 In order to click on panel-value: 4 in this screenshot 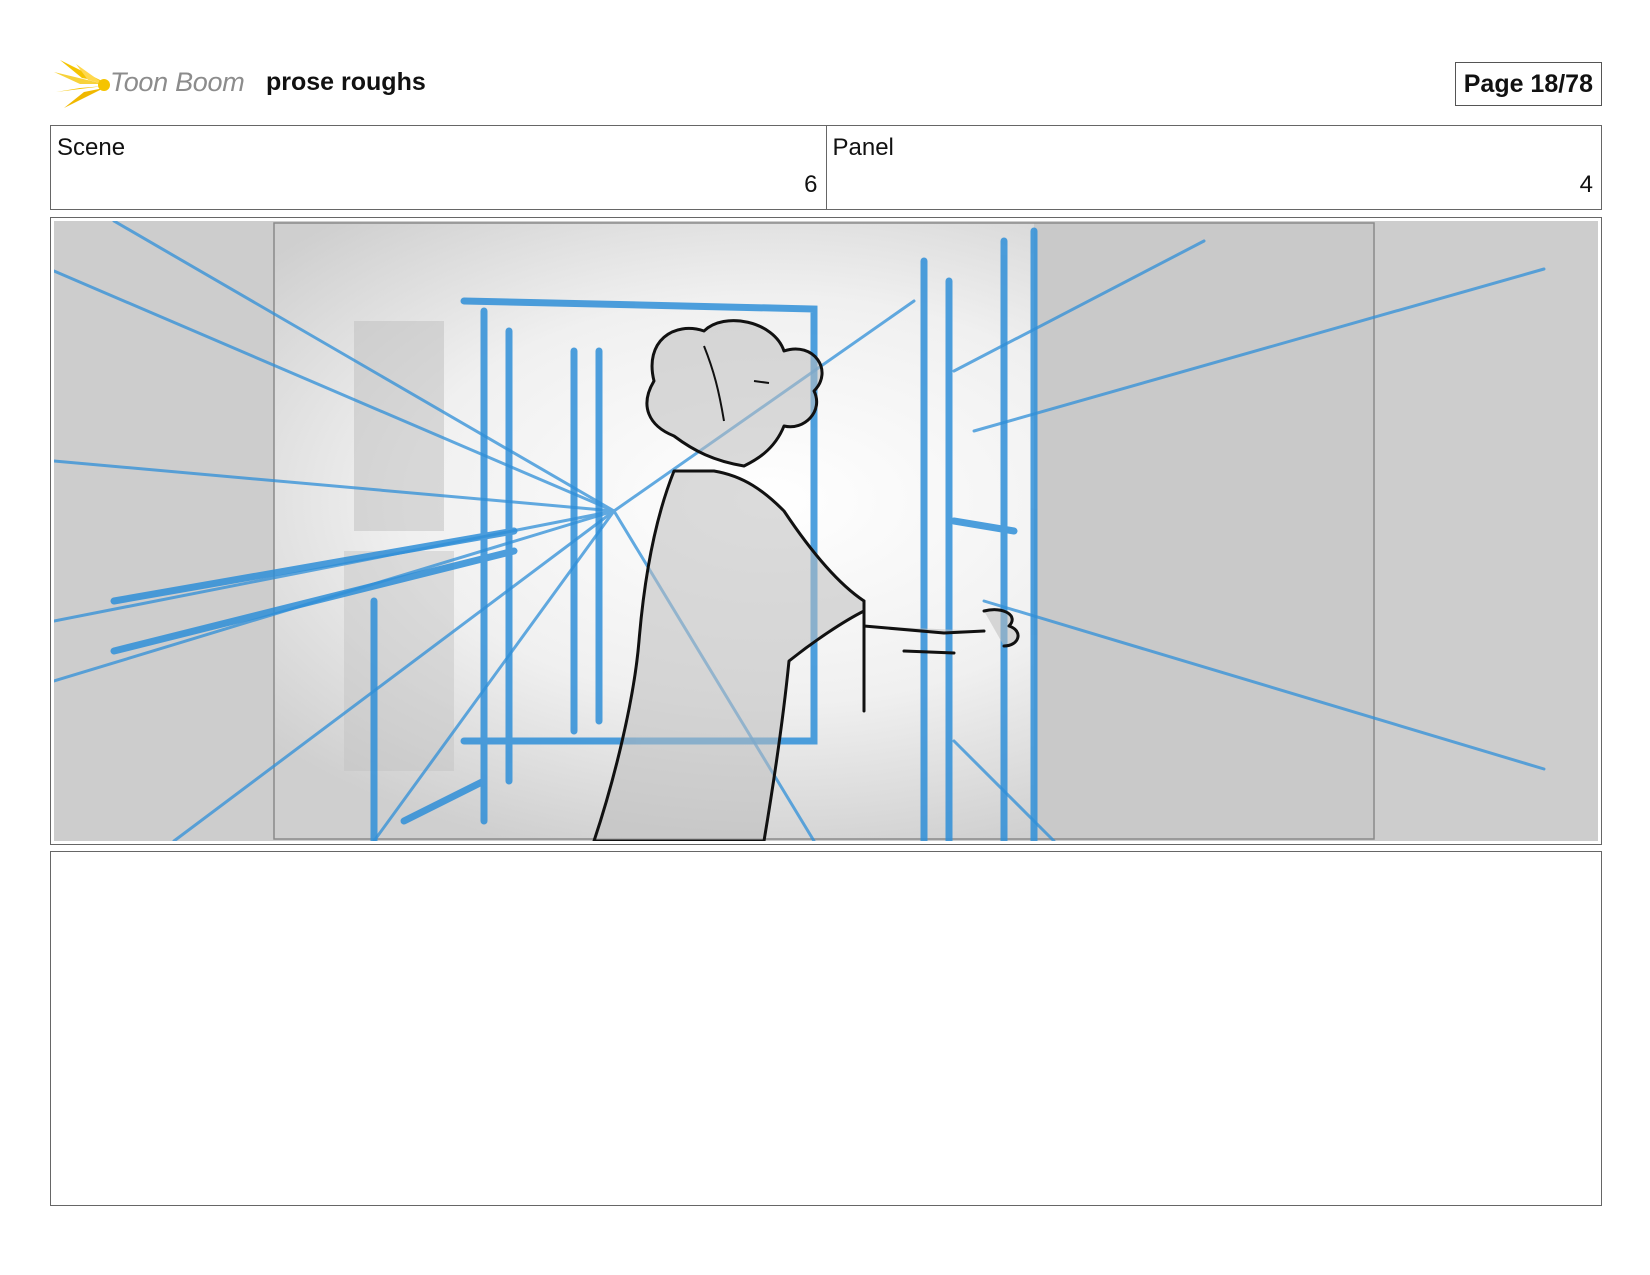, I will do `click(1586, 184)`.